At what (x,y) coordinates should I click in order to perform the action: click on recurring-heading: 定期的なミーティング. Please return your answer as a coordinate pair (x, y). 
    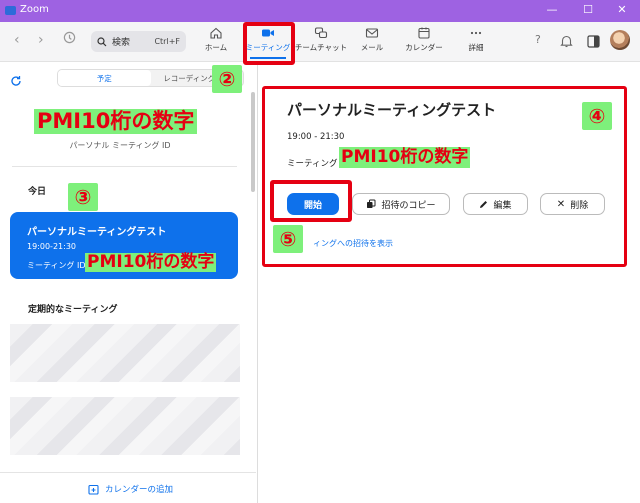
    Looking at the image, I should click on (73, 310).